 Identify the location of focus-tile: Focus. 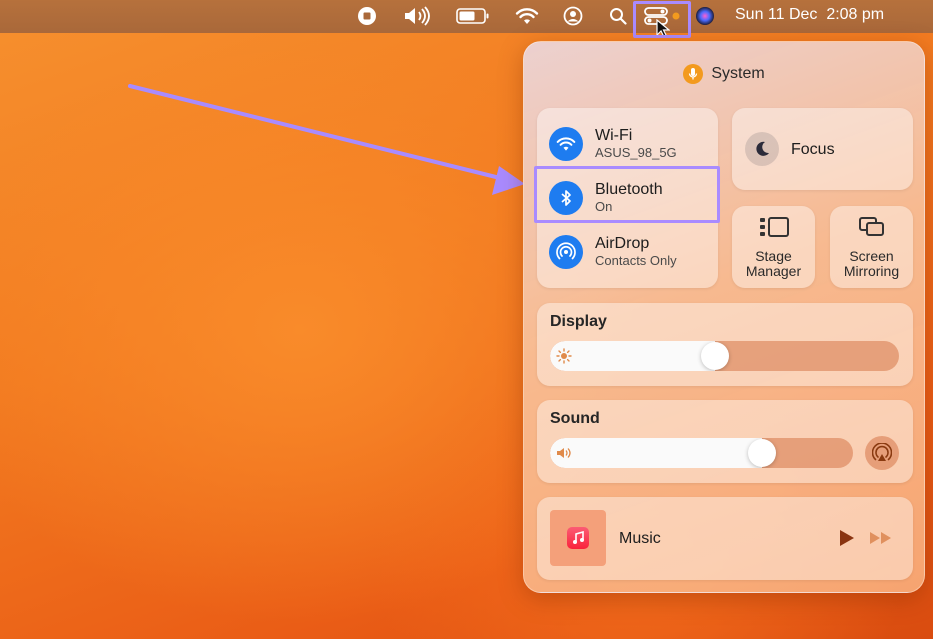
(822, 149).